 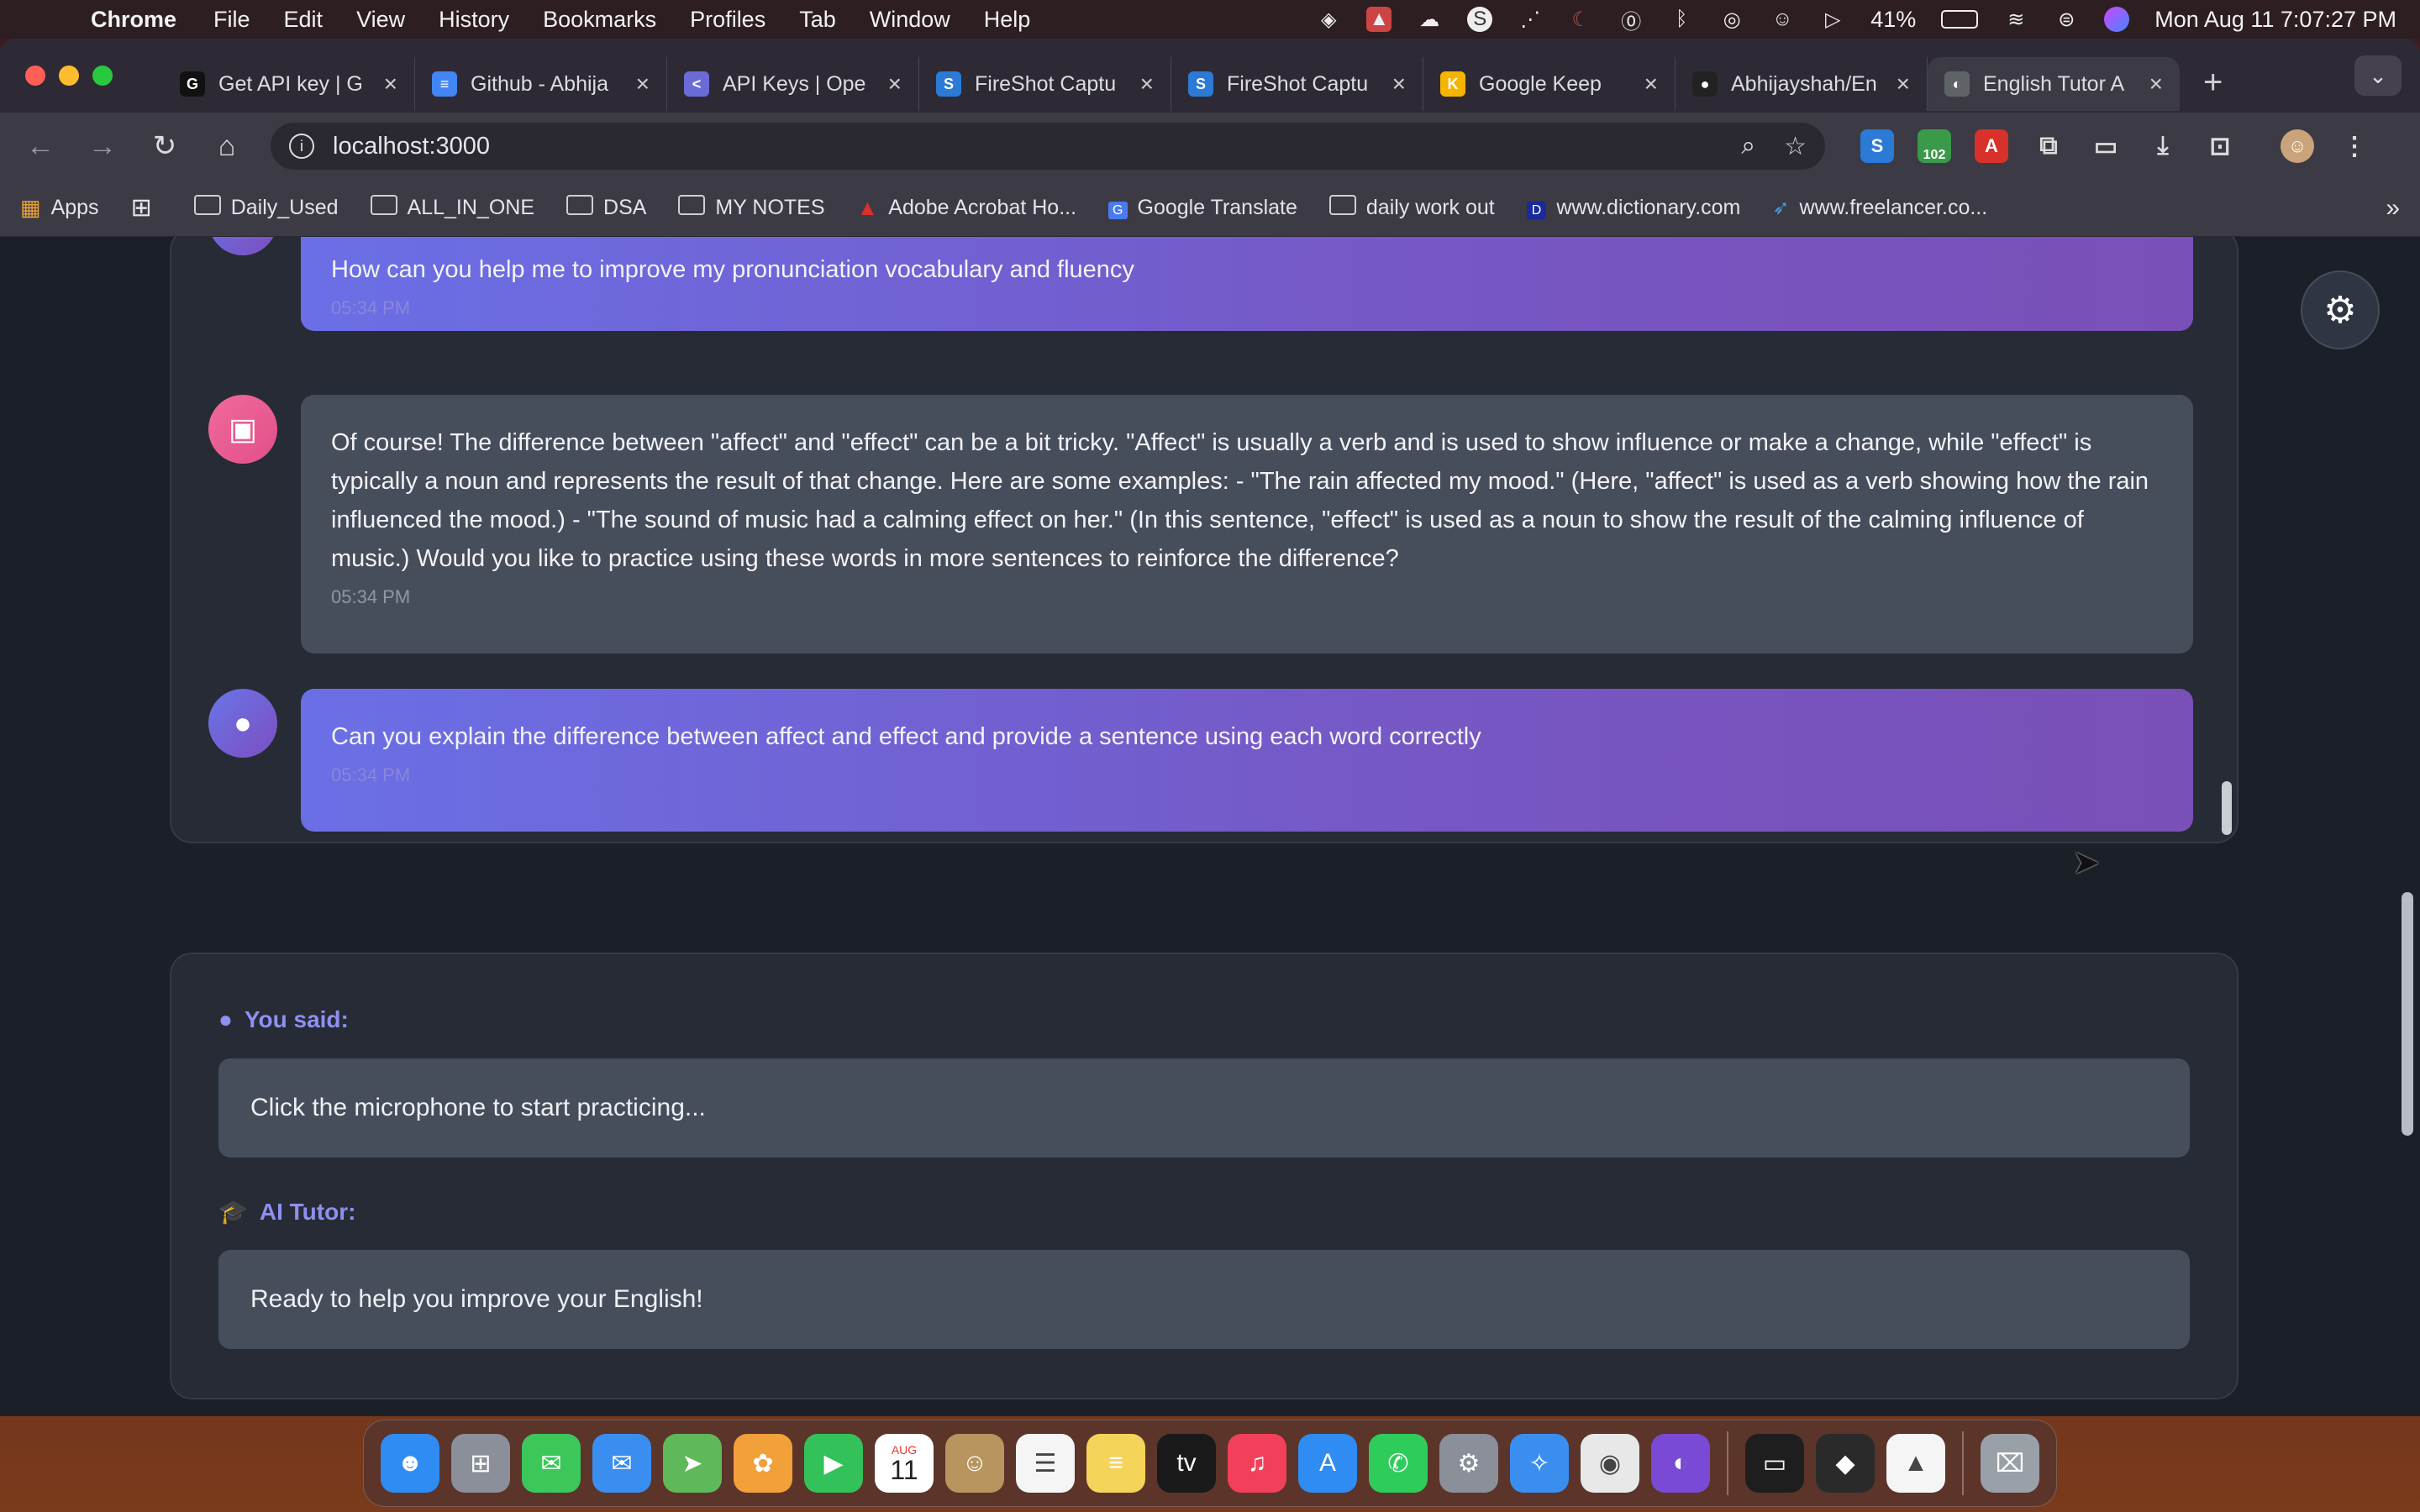 I want to click on facetime-icon: ▶, so click(x=833, y=1463).